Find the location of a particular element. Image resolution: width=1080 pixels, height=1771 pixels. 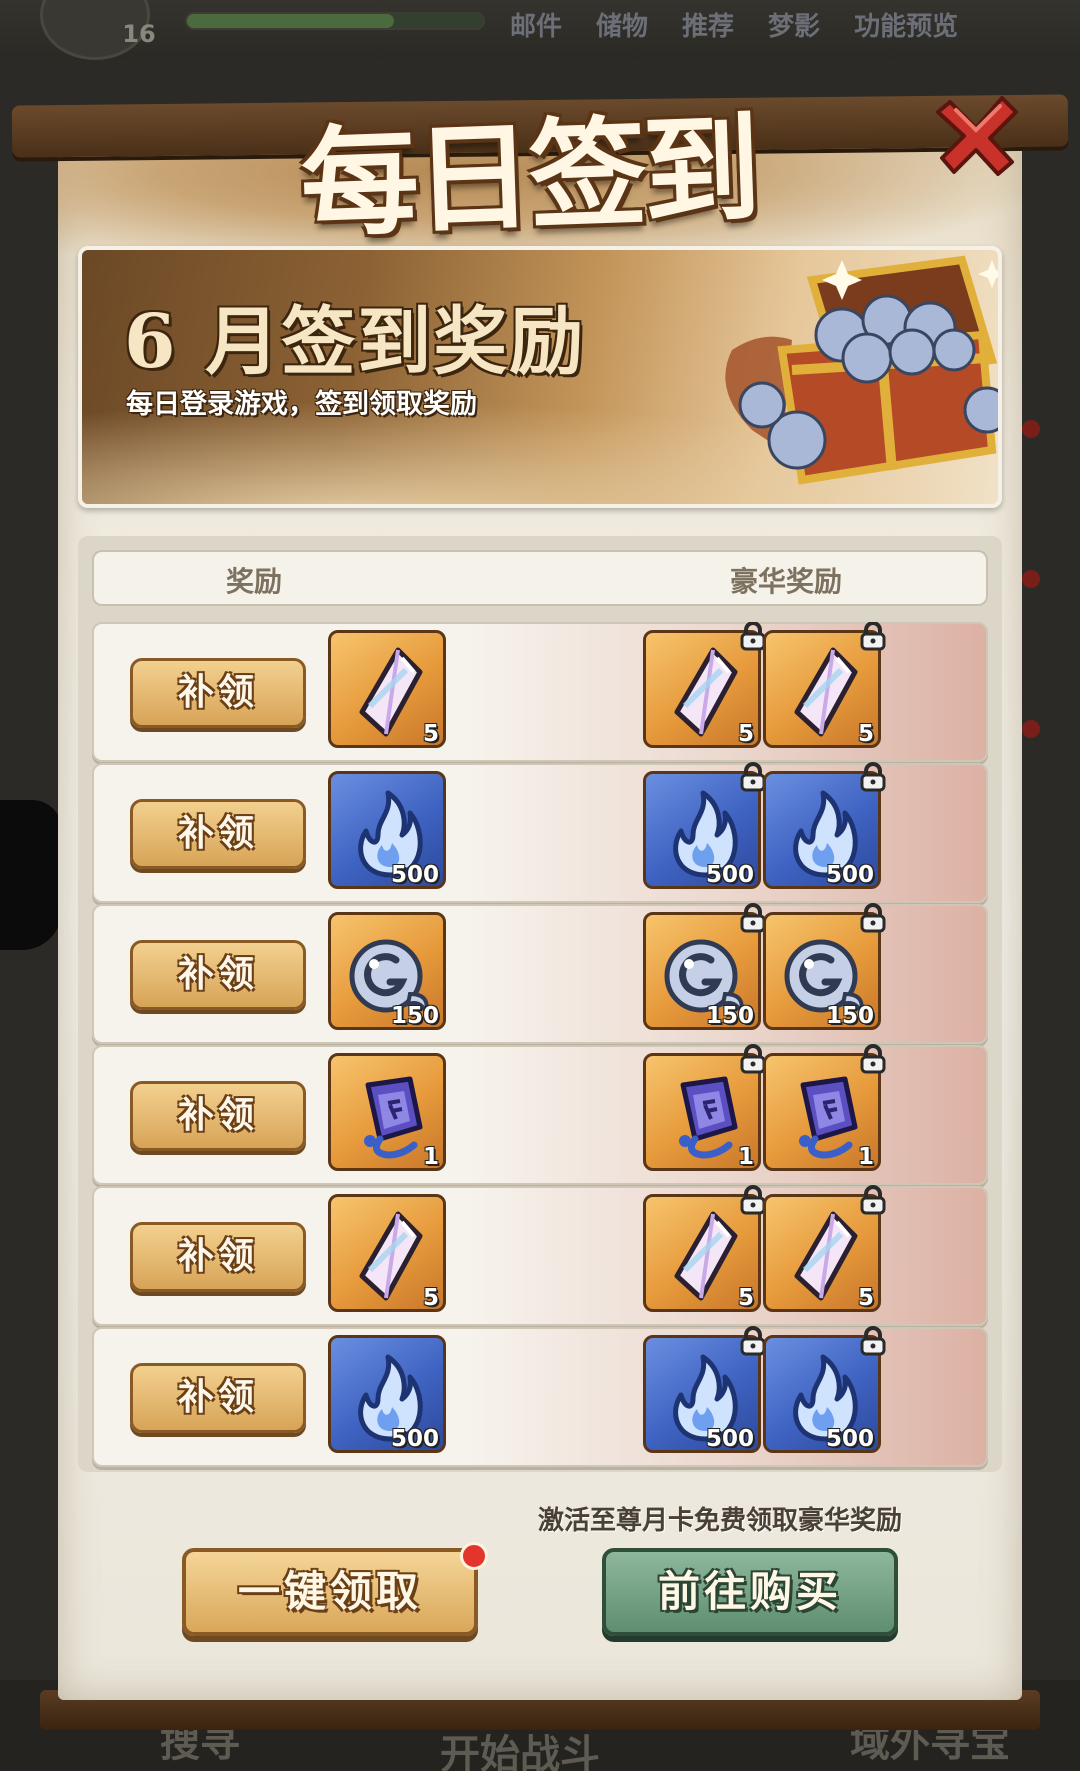

treasure-chest-icon is located at coordinates (861, 370).